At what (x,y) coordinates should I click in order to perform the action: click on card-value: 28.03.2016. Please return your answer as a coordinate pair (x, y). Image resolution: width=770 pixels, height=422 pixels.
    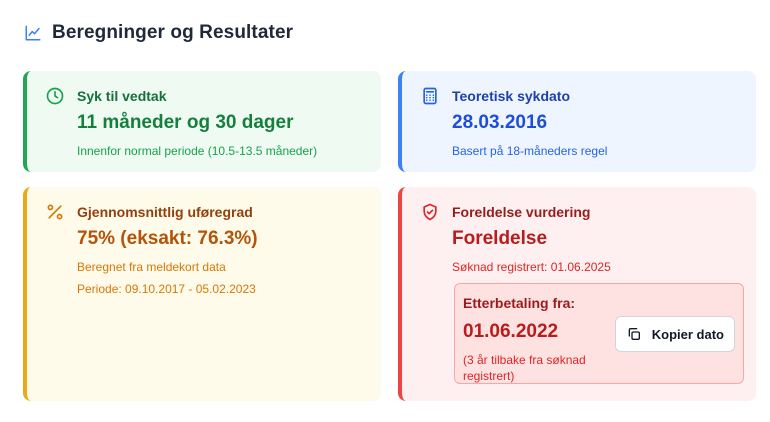
    Looking at the image, I should click on (500, 122).